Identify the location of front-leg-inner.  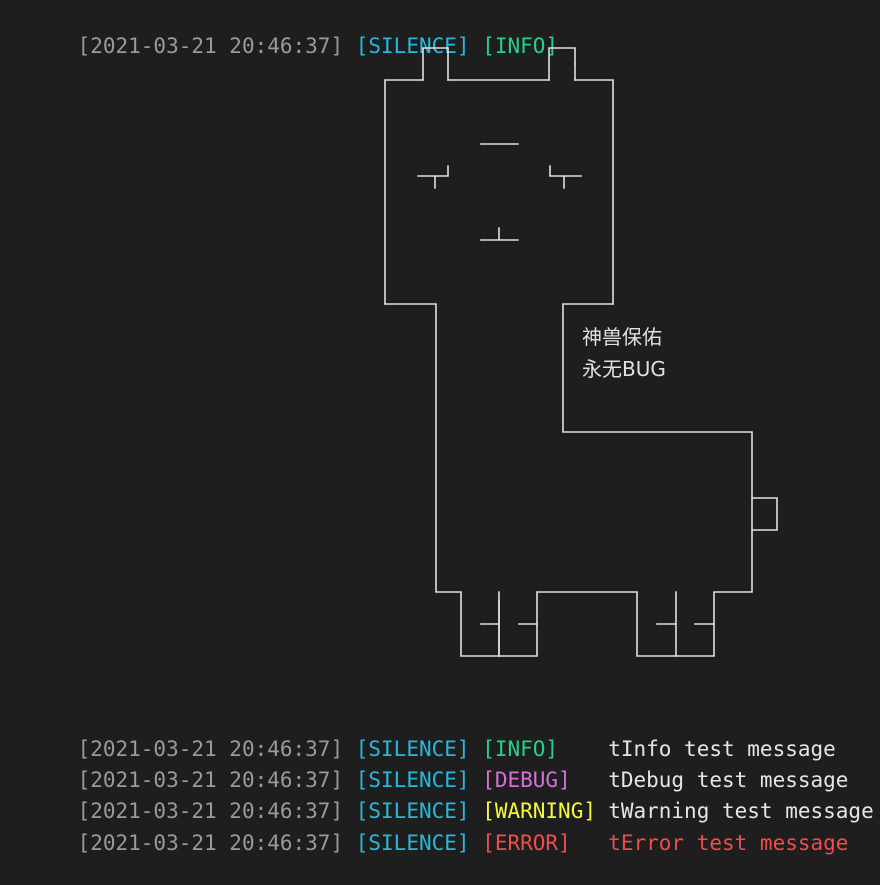
(490, 624).